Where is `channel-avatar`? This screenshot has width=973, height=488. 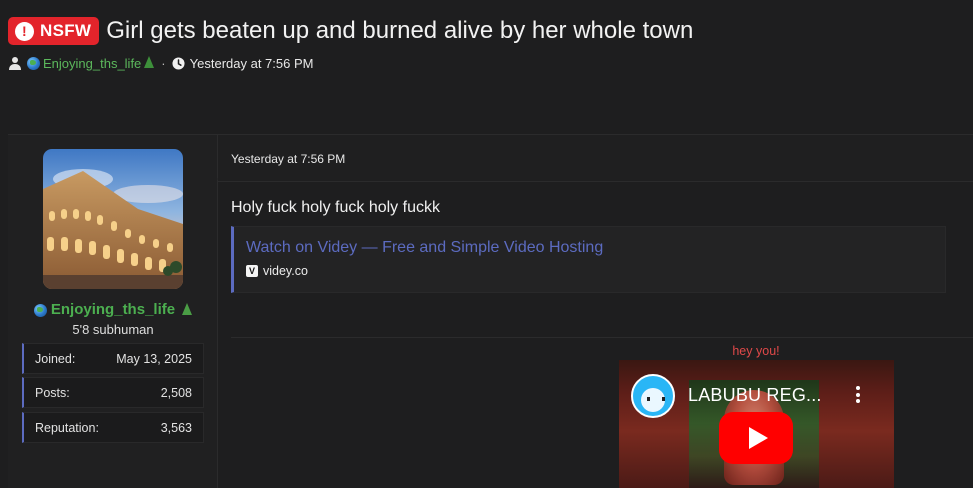
channel-avatar is located at coordinates (653, 396).